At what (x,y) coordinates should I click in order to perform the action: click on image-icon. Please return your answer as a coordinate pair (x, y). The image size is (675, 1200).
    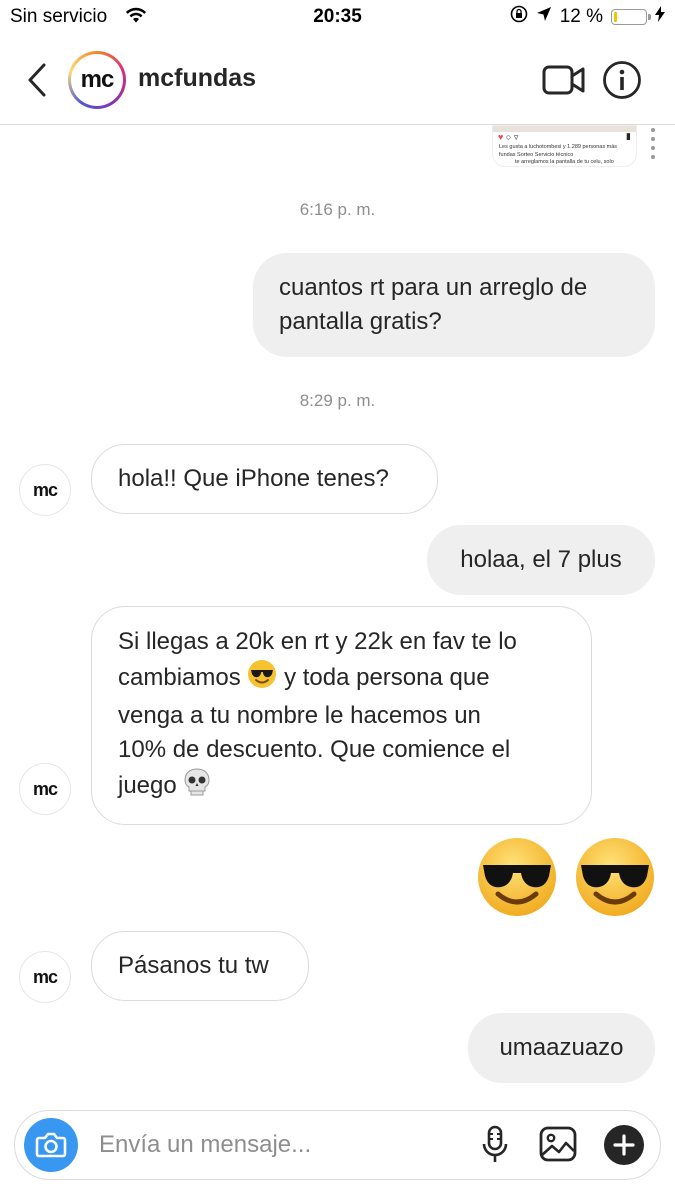
    Looking at the image, I should click on (558, 1144).